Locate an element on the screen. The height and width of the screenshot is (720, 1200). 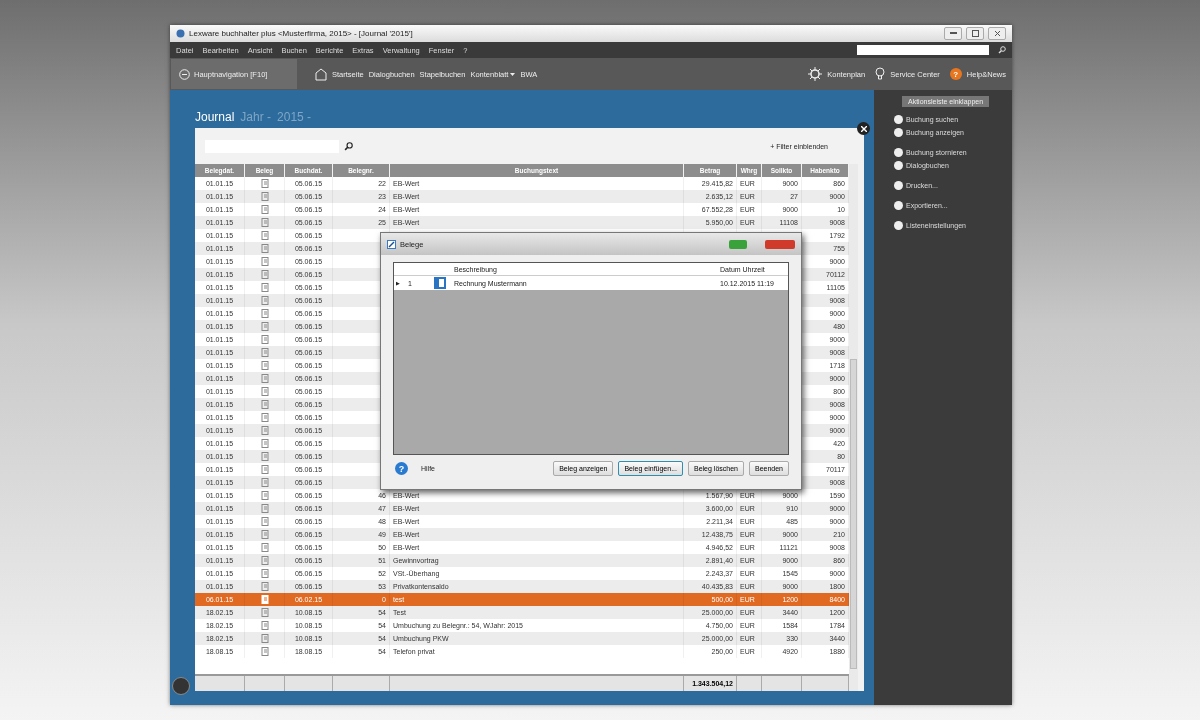
app-icon is located at coordinates (180, 33).